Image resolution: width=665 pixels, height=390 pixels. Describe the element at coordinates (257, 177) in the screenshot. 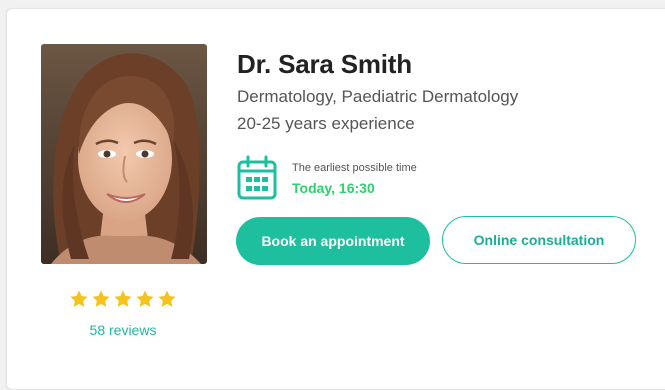

I see `calendar-icon` at that location.